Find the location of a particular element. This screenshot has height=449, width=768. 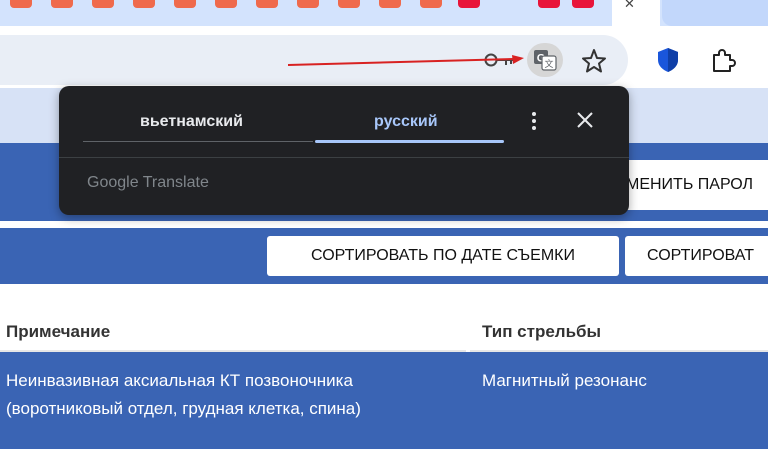

close-icon is located at coordinates (585, 120).